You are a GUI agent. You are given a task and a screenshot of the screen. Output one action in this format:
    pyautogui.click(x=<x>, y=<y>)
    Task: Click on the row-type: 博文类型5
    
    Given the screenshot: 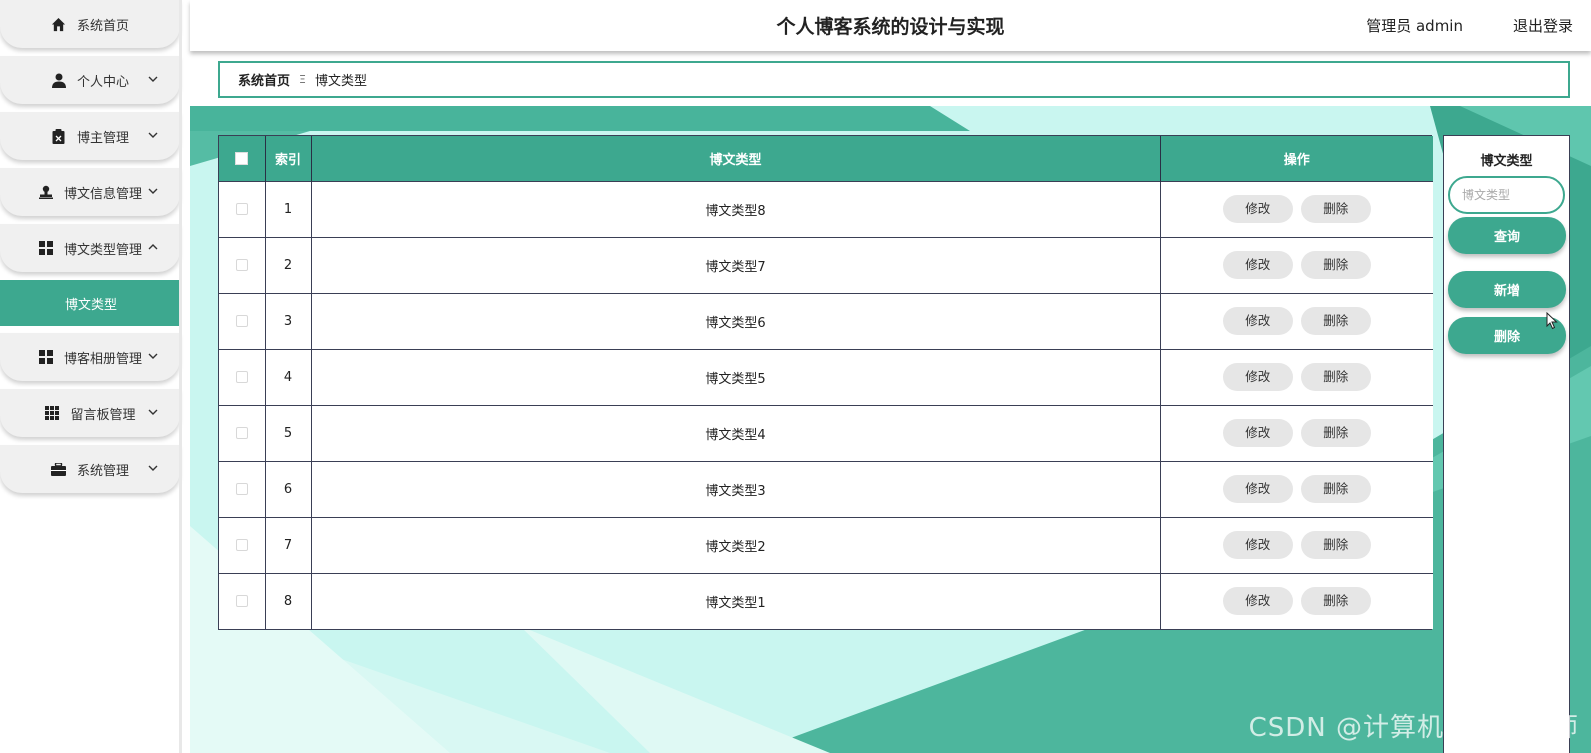 What is the action you would take?
    pyautogui.click(x=736, y=376)
    